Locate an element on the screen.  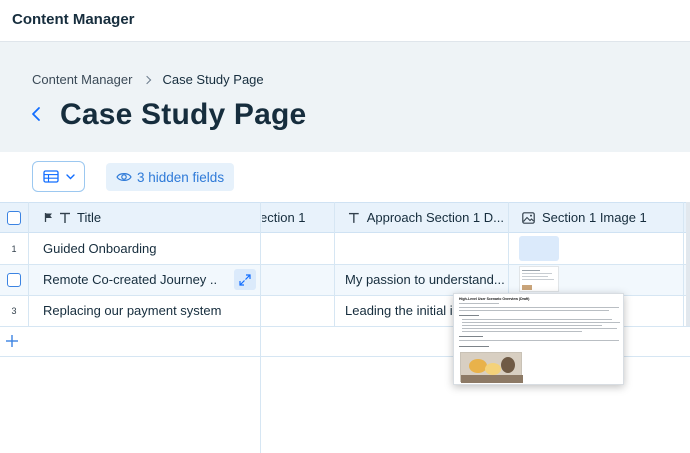
select-all-cell is located at coordinates (14, 217).